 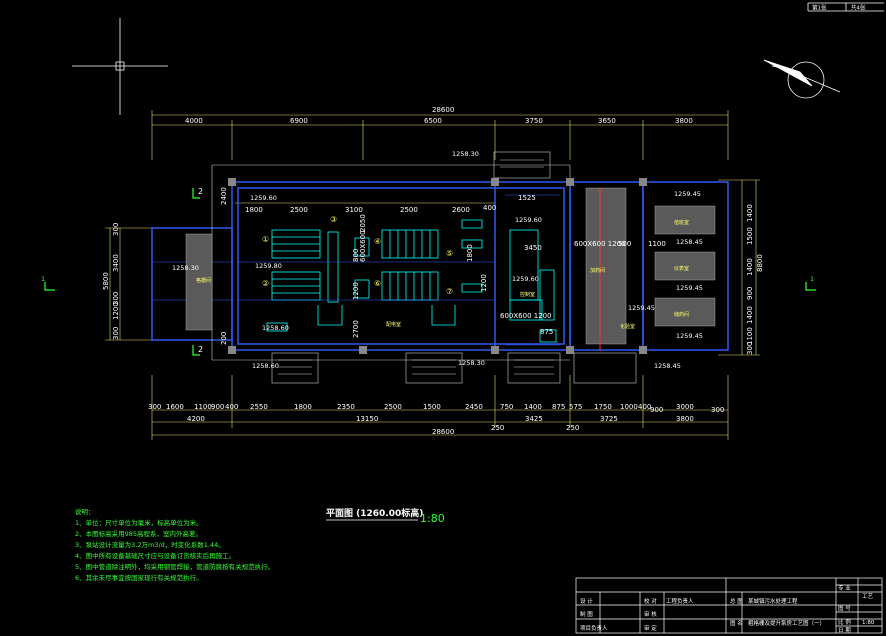 I want to click on dim-top-seg: 4000, so click(x=194, y=121).